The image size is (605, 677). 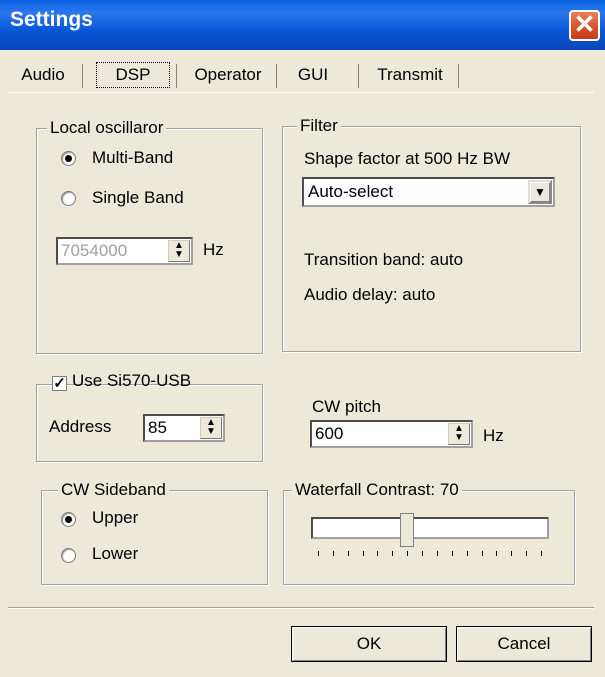 I want to click on cw-pitch-unit: Hz, so click(x=493, y=435).